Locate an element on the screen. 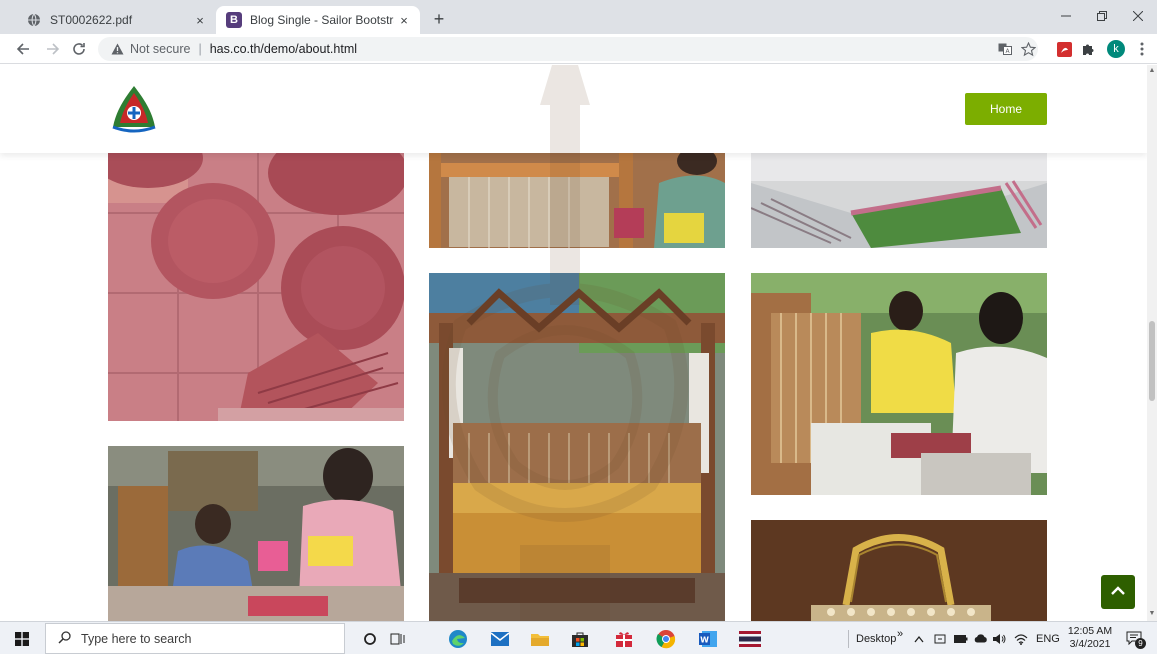 The height and width of the screenshot is (654, 1157). mail-icon is located at coordinates (500, 639).